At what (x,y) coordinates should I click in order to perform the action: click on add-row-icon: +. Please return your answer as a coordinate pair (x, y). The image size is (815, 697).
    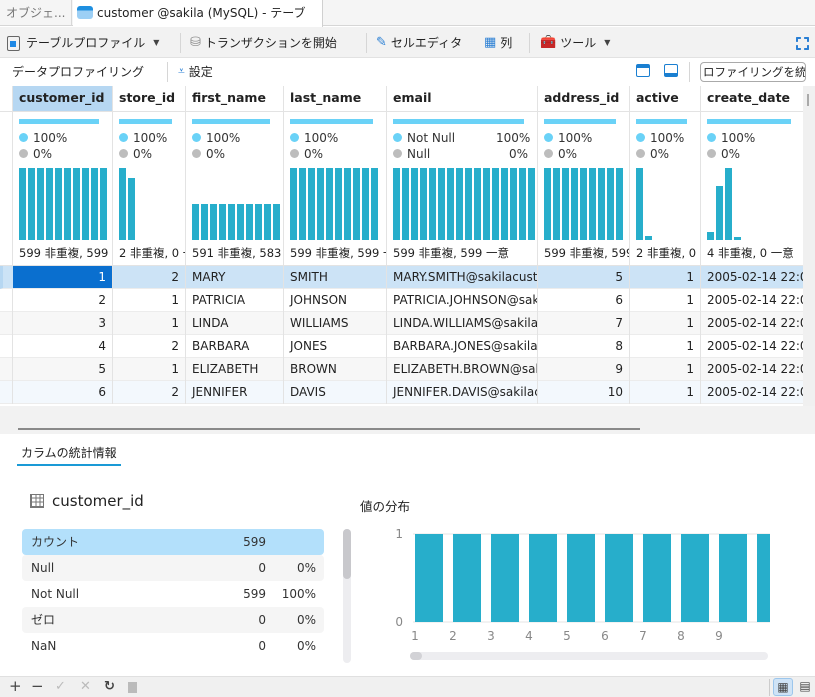
    Looking at the image, I should click on (15, 686).